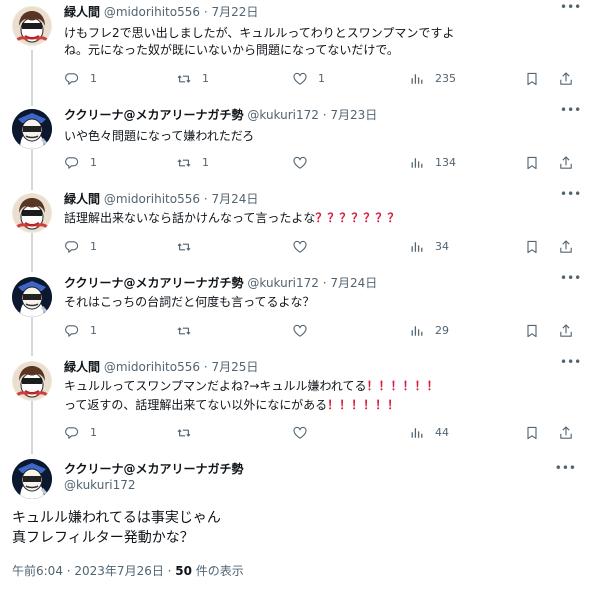  I want to click on action-bar: 1 29, so click(323, 331).